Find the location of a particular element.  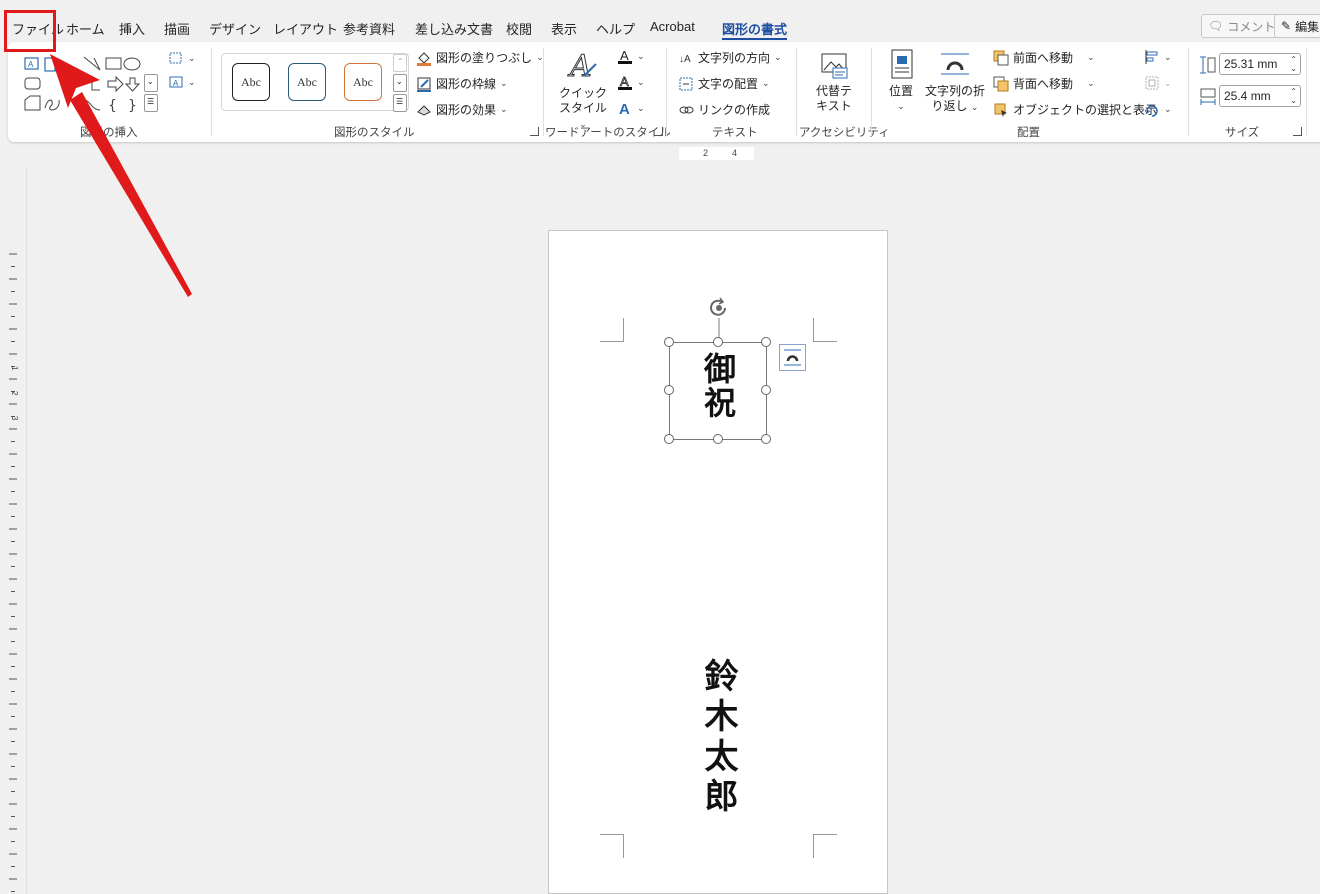

pencil-icon: ✎ is located at coordinates (1286, 26).